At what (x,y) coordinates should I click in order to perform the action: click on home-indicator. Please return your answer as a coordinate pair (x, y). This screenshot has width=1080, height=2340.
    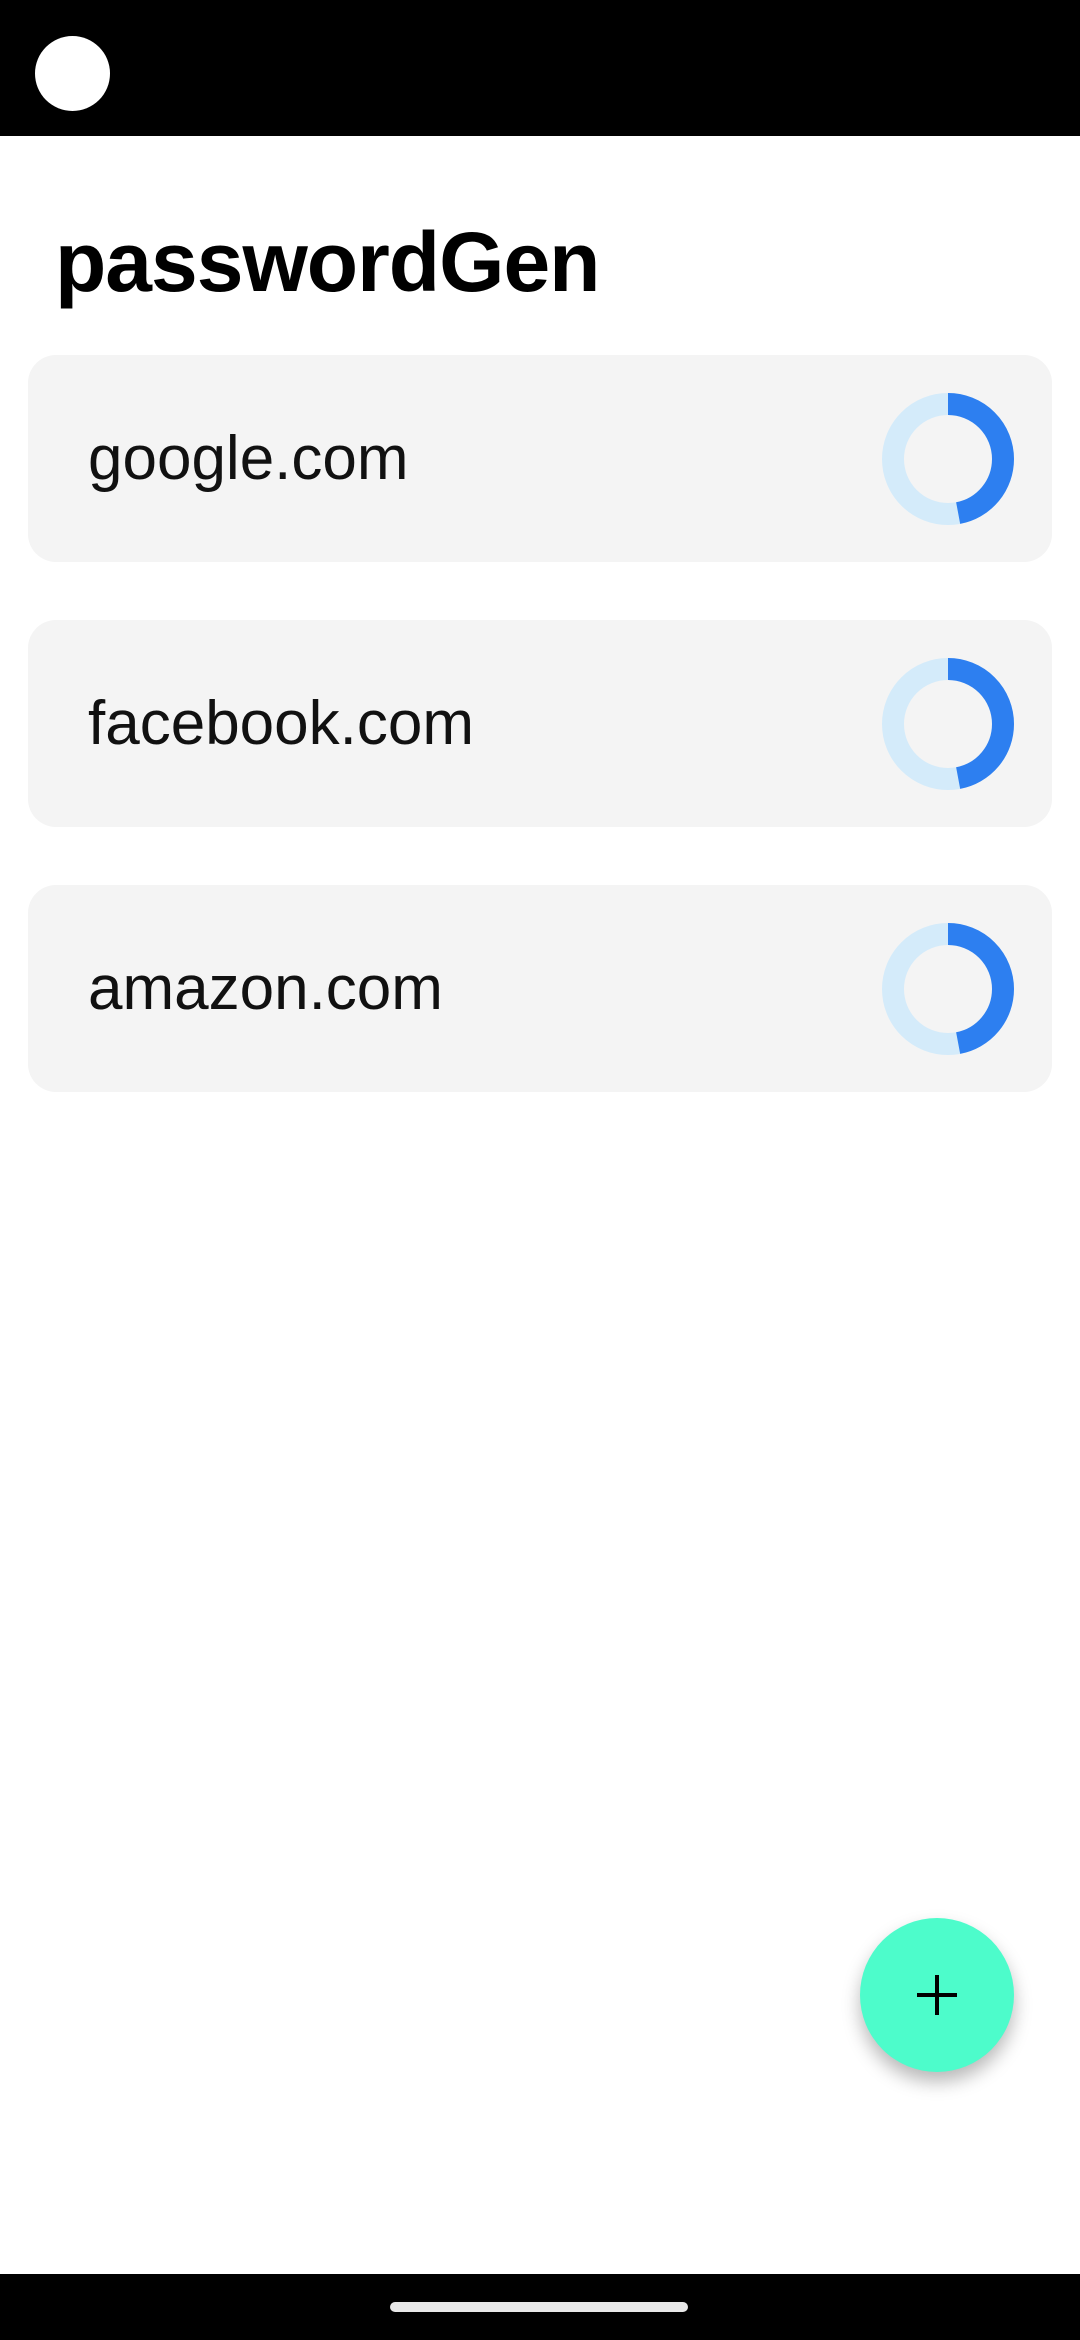
    Looking at the image, I should click on (539, 2307).